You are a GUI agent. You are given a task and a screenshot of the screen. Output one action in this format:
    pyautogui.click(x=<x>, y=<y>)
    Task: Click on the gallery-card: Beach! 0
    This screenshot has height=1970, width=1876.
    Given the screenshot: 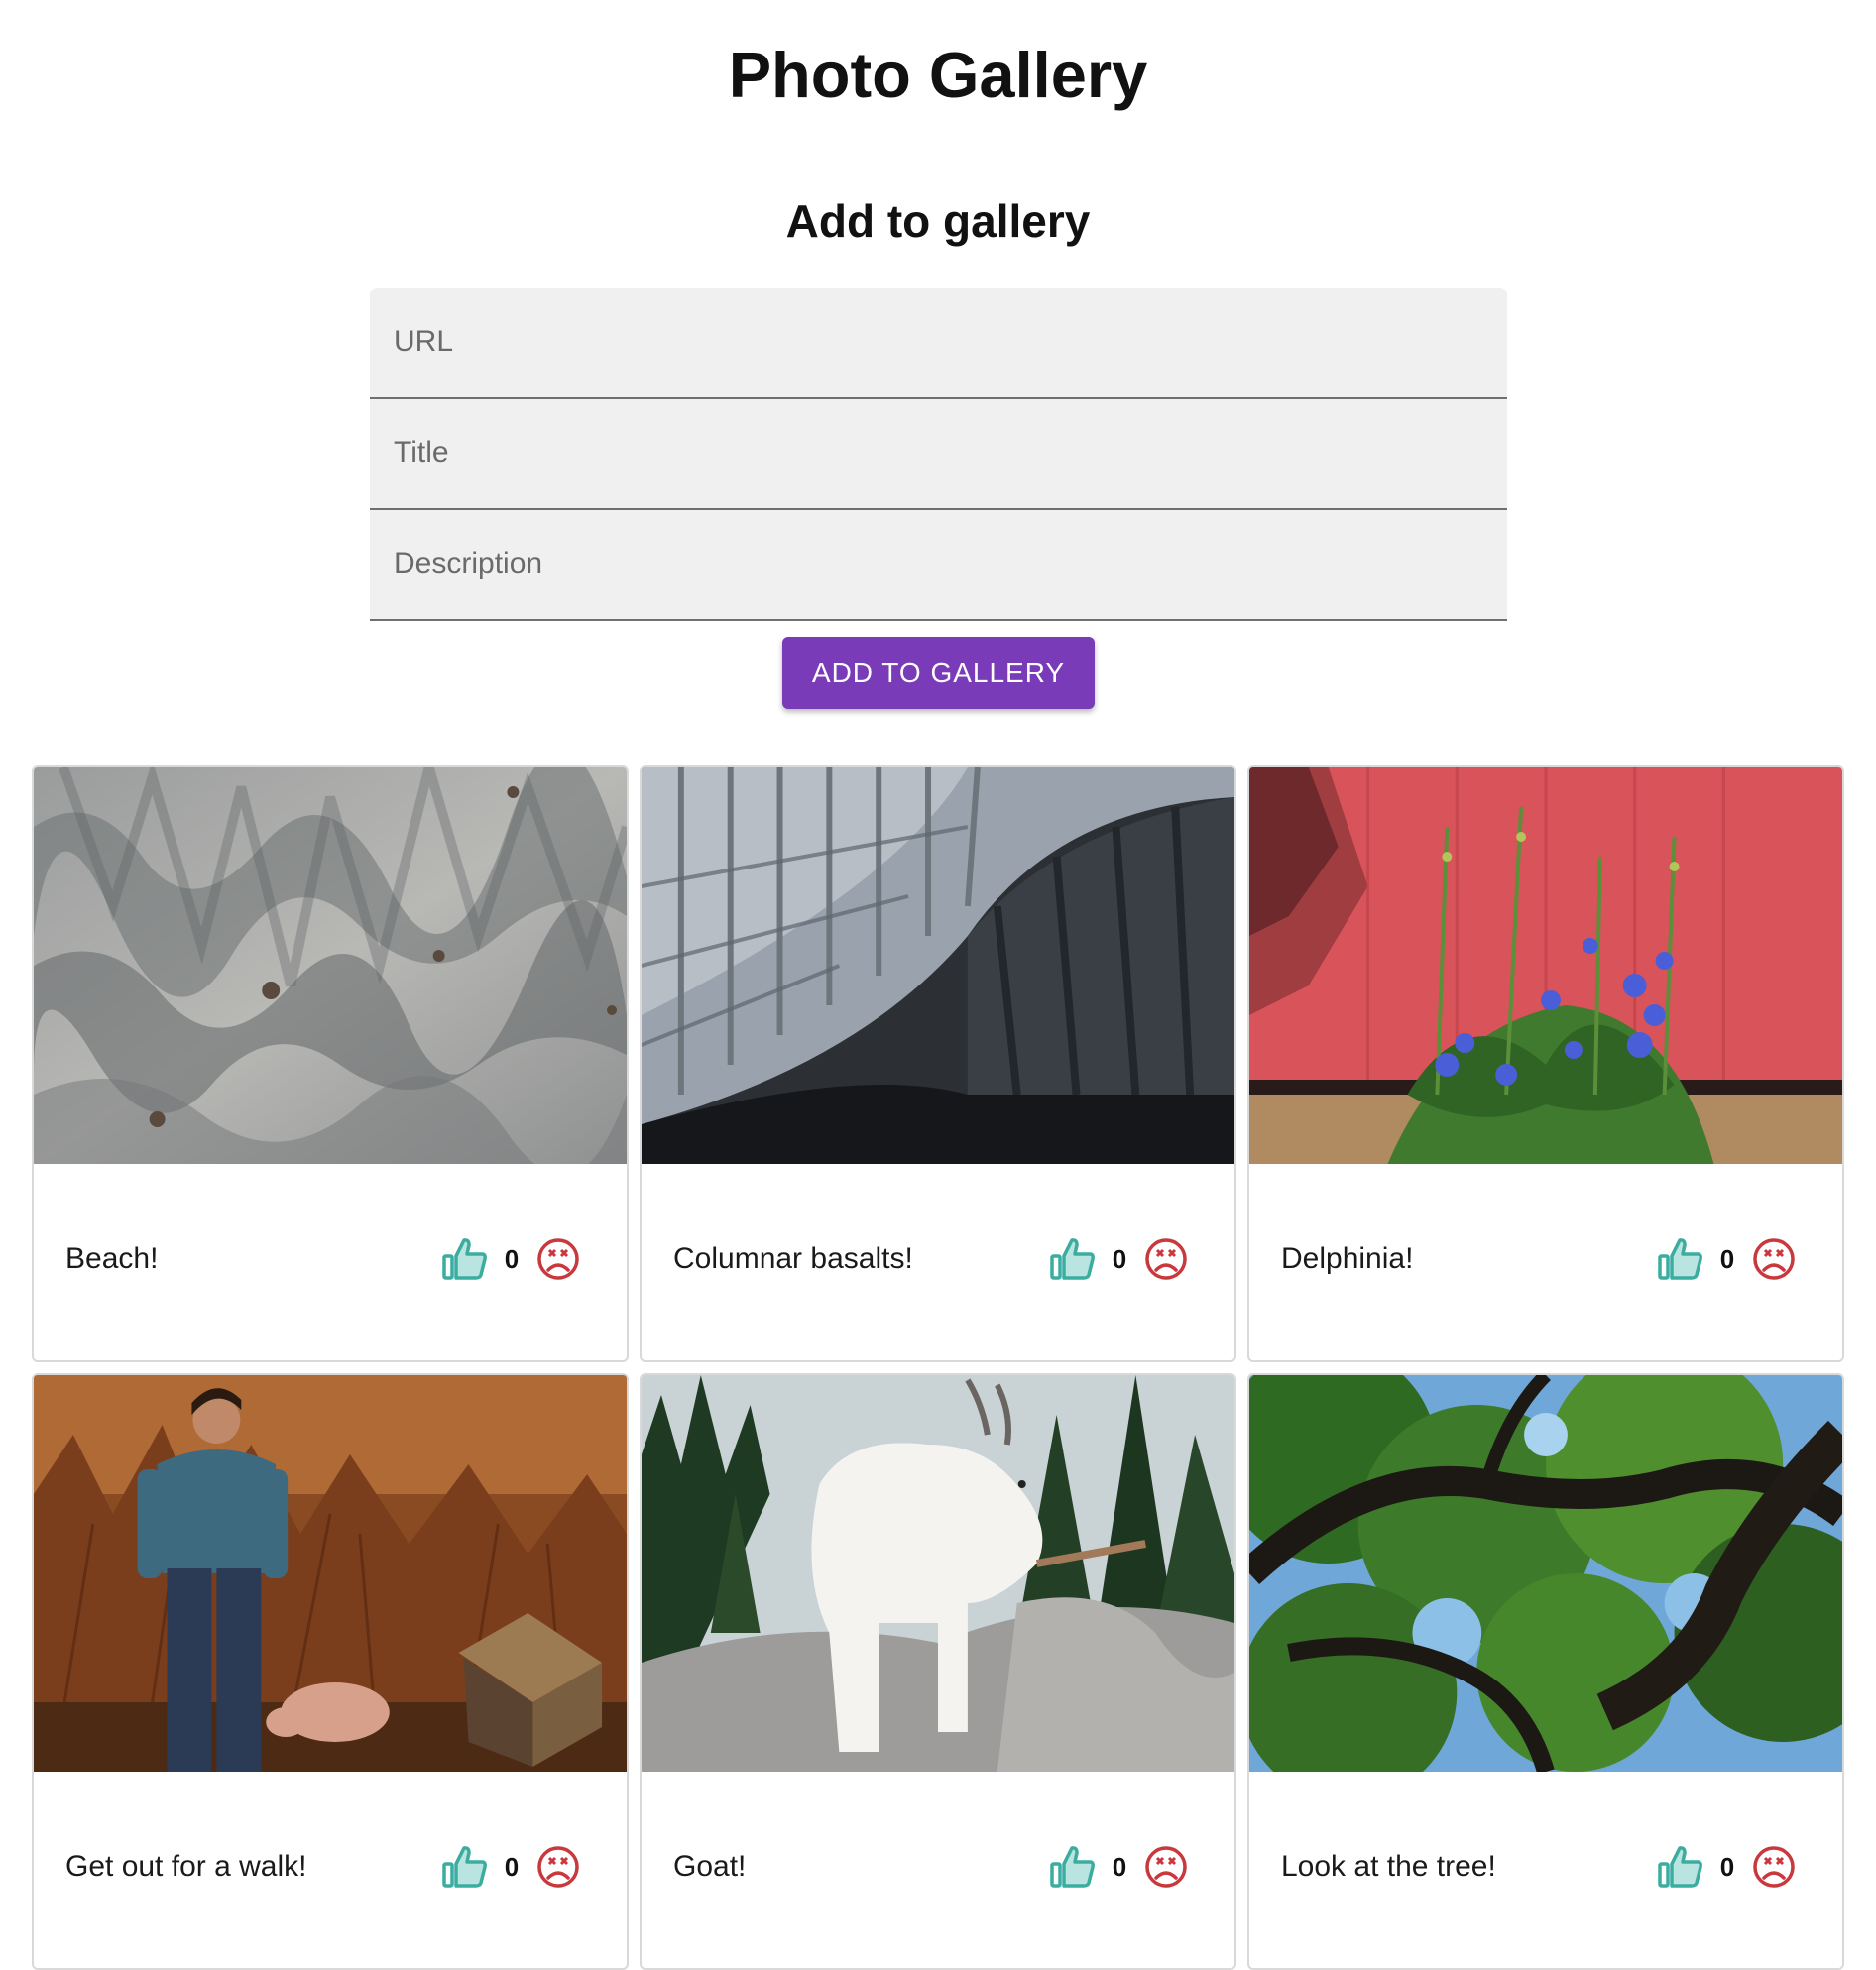 What is the action you would take?
    pyautogui.click(x=330, y=1063)
    